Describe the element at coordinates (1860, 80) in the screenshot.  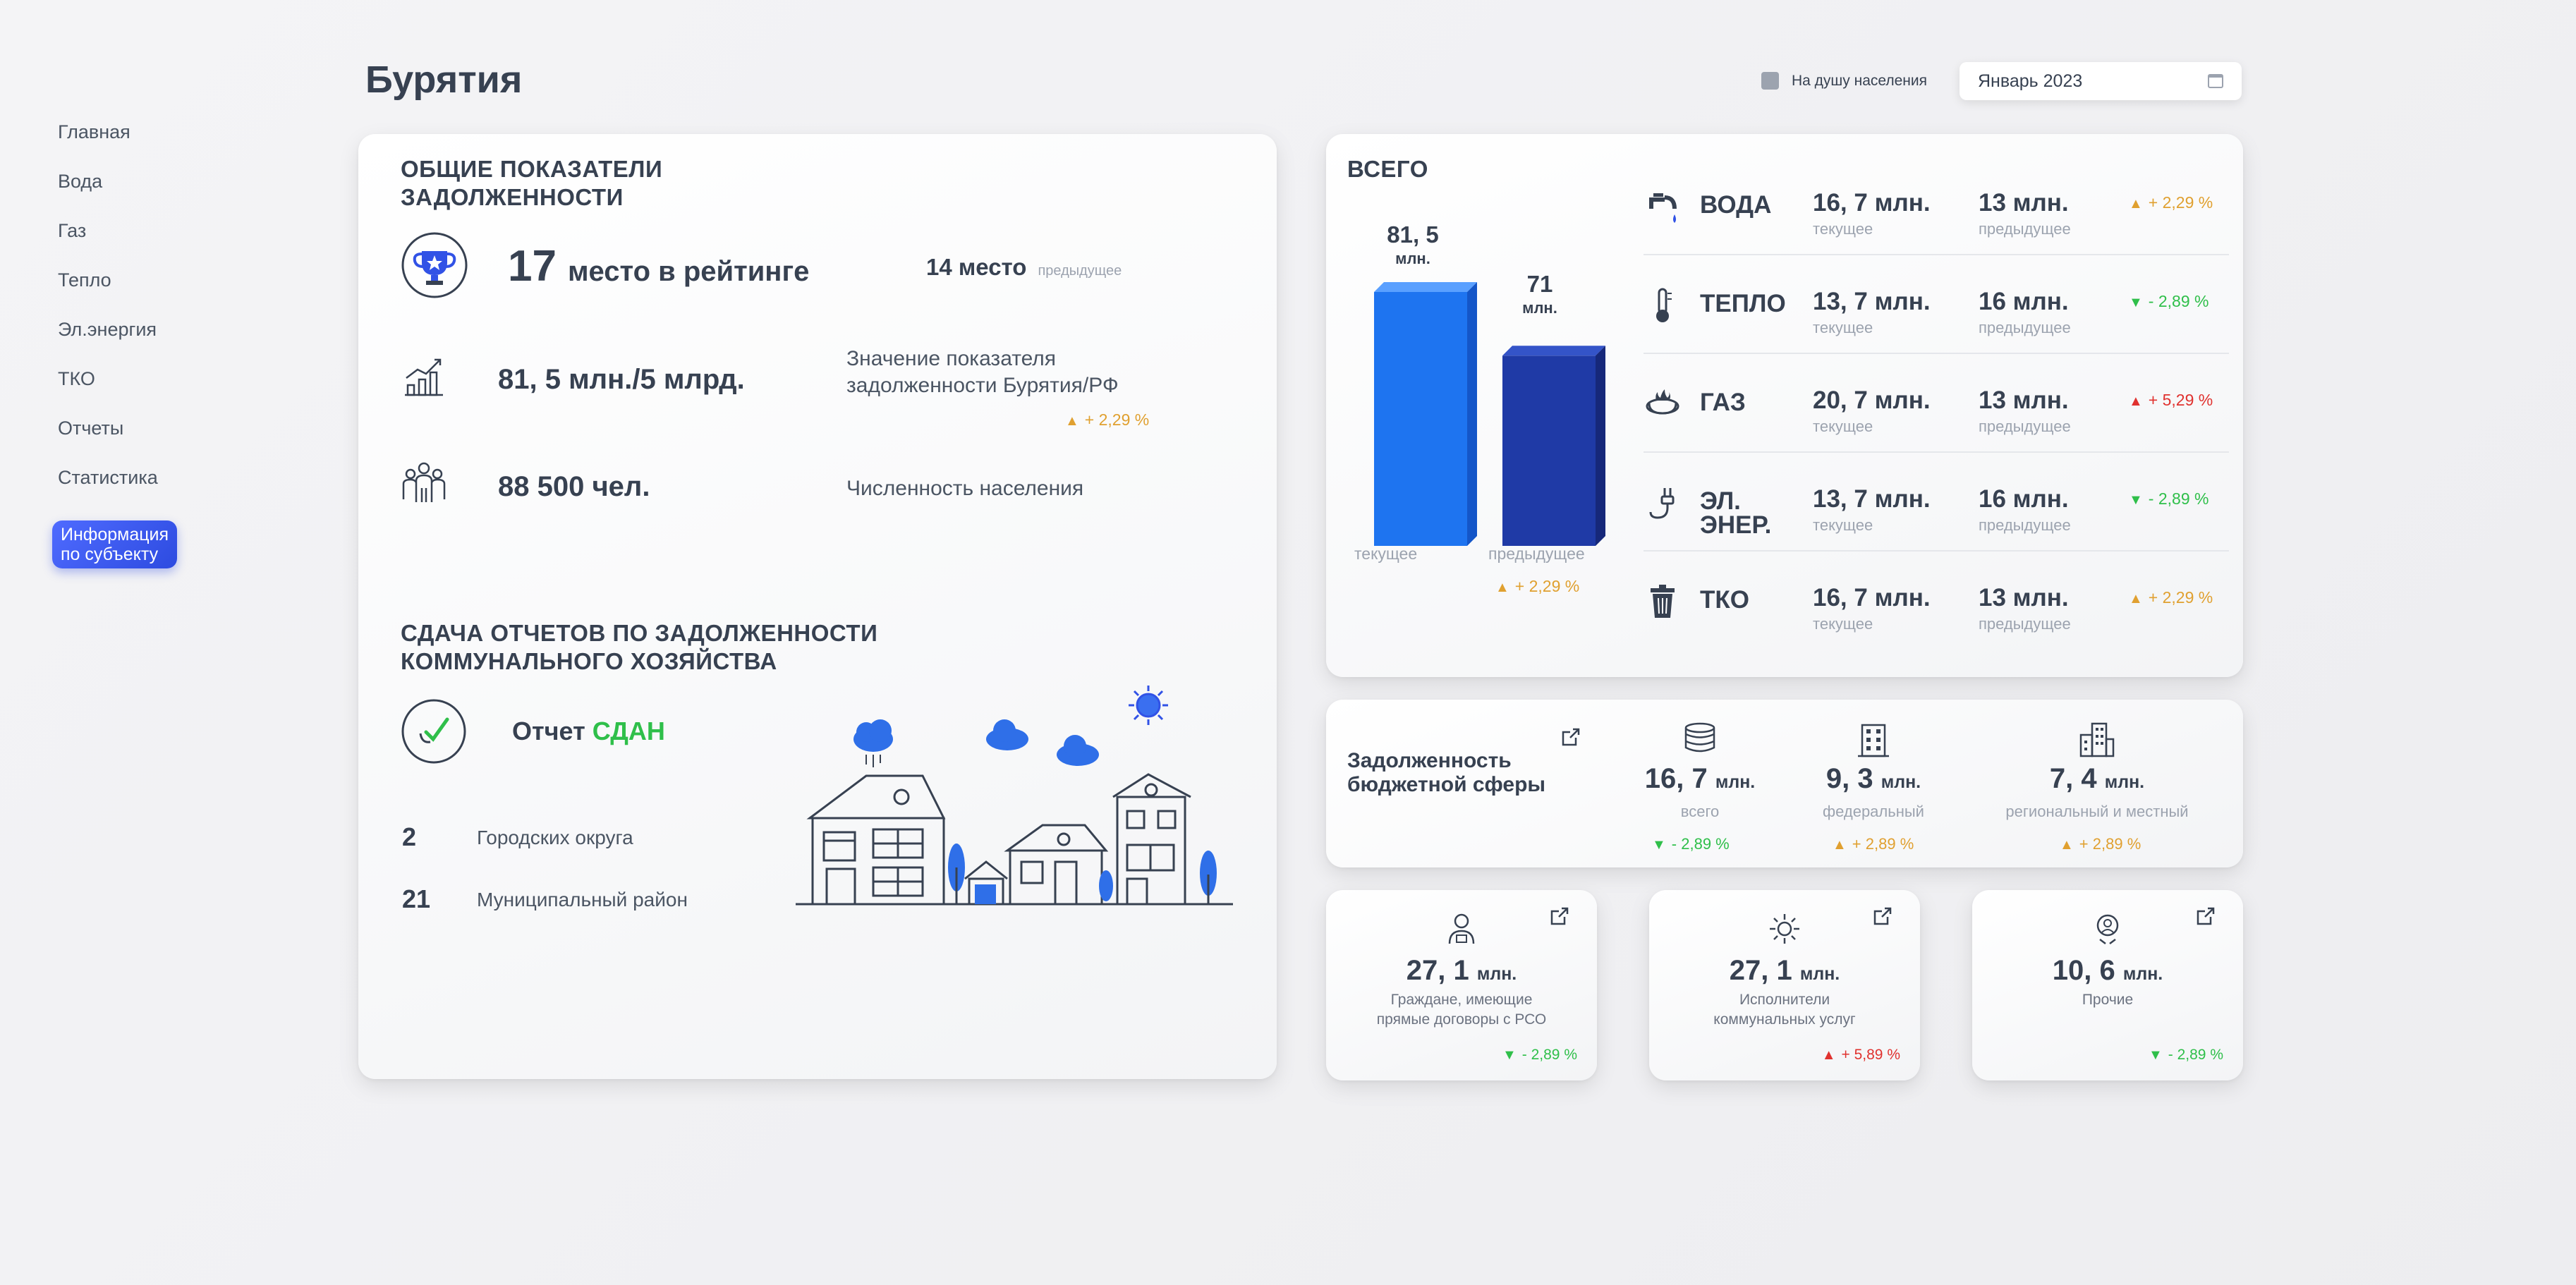
I see `toggle-label: На душу населения` at that location.